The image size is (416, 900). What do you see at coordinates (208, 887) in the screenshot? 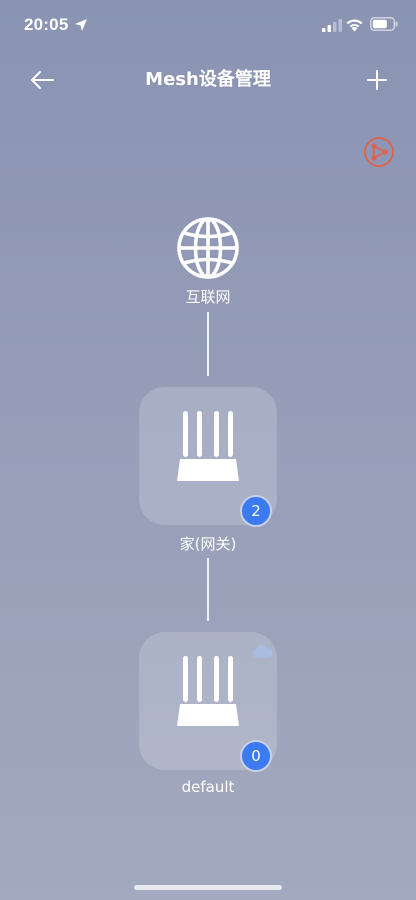
I see `home-indicator` at bounding box center [208, 887].